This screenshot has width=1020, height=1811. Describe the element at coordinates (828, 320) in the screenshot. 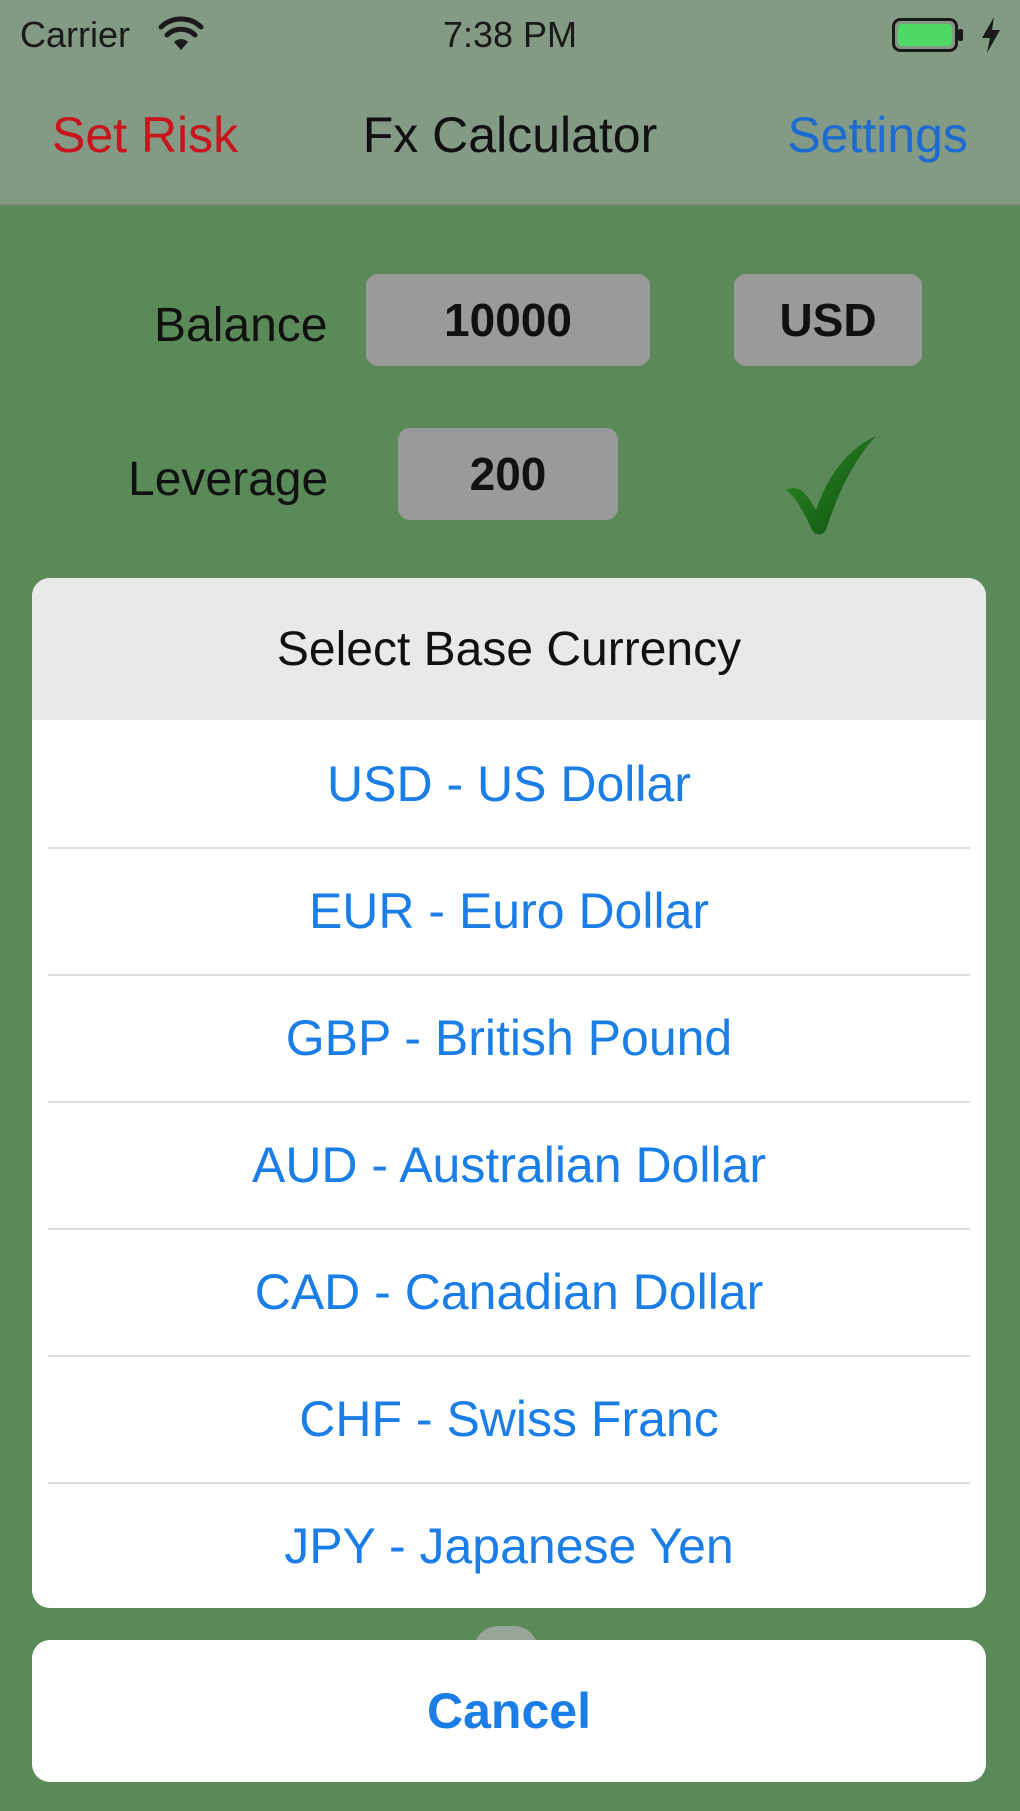

I see `currency-button: USD` at that location.